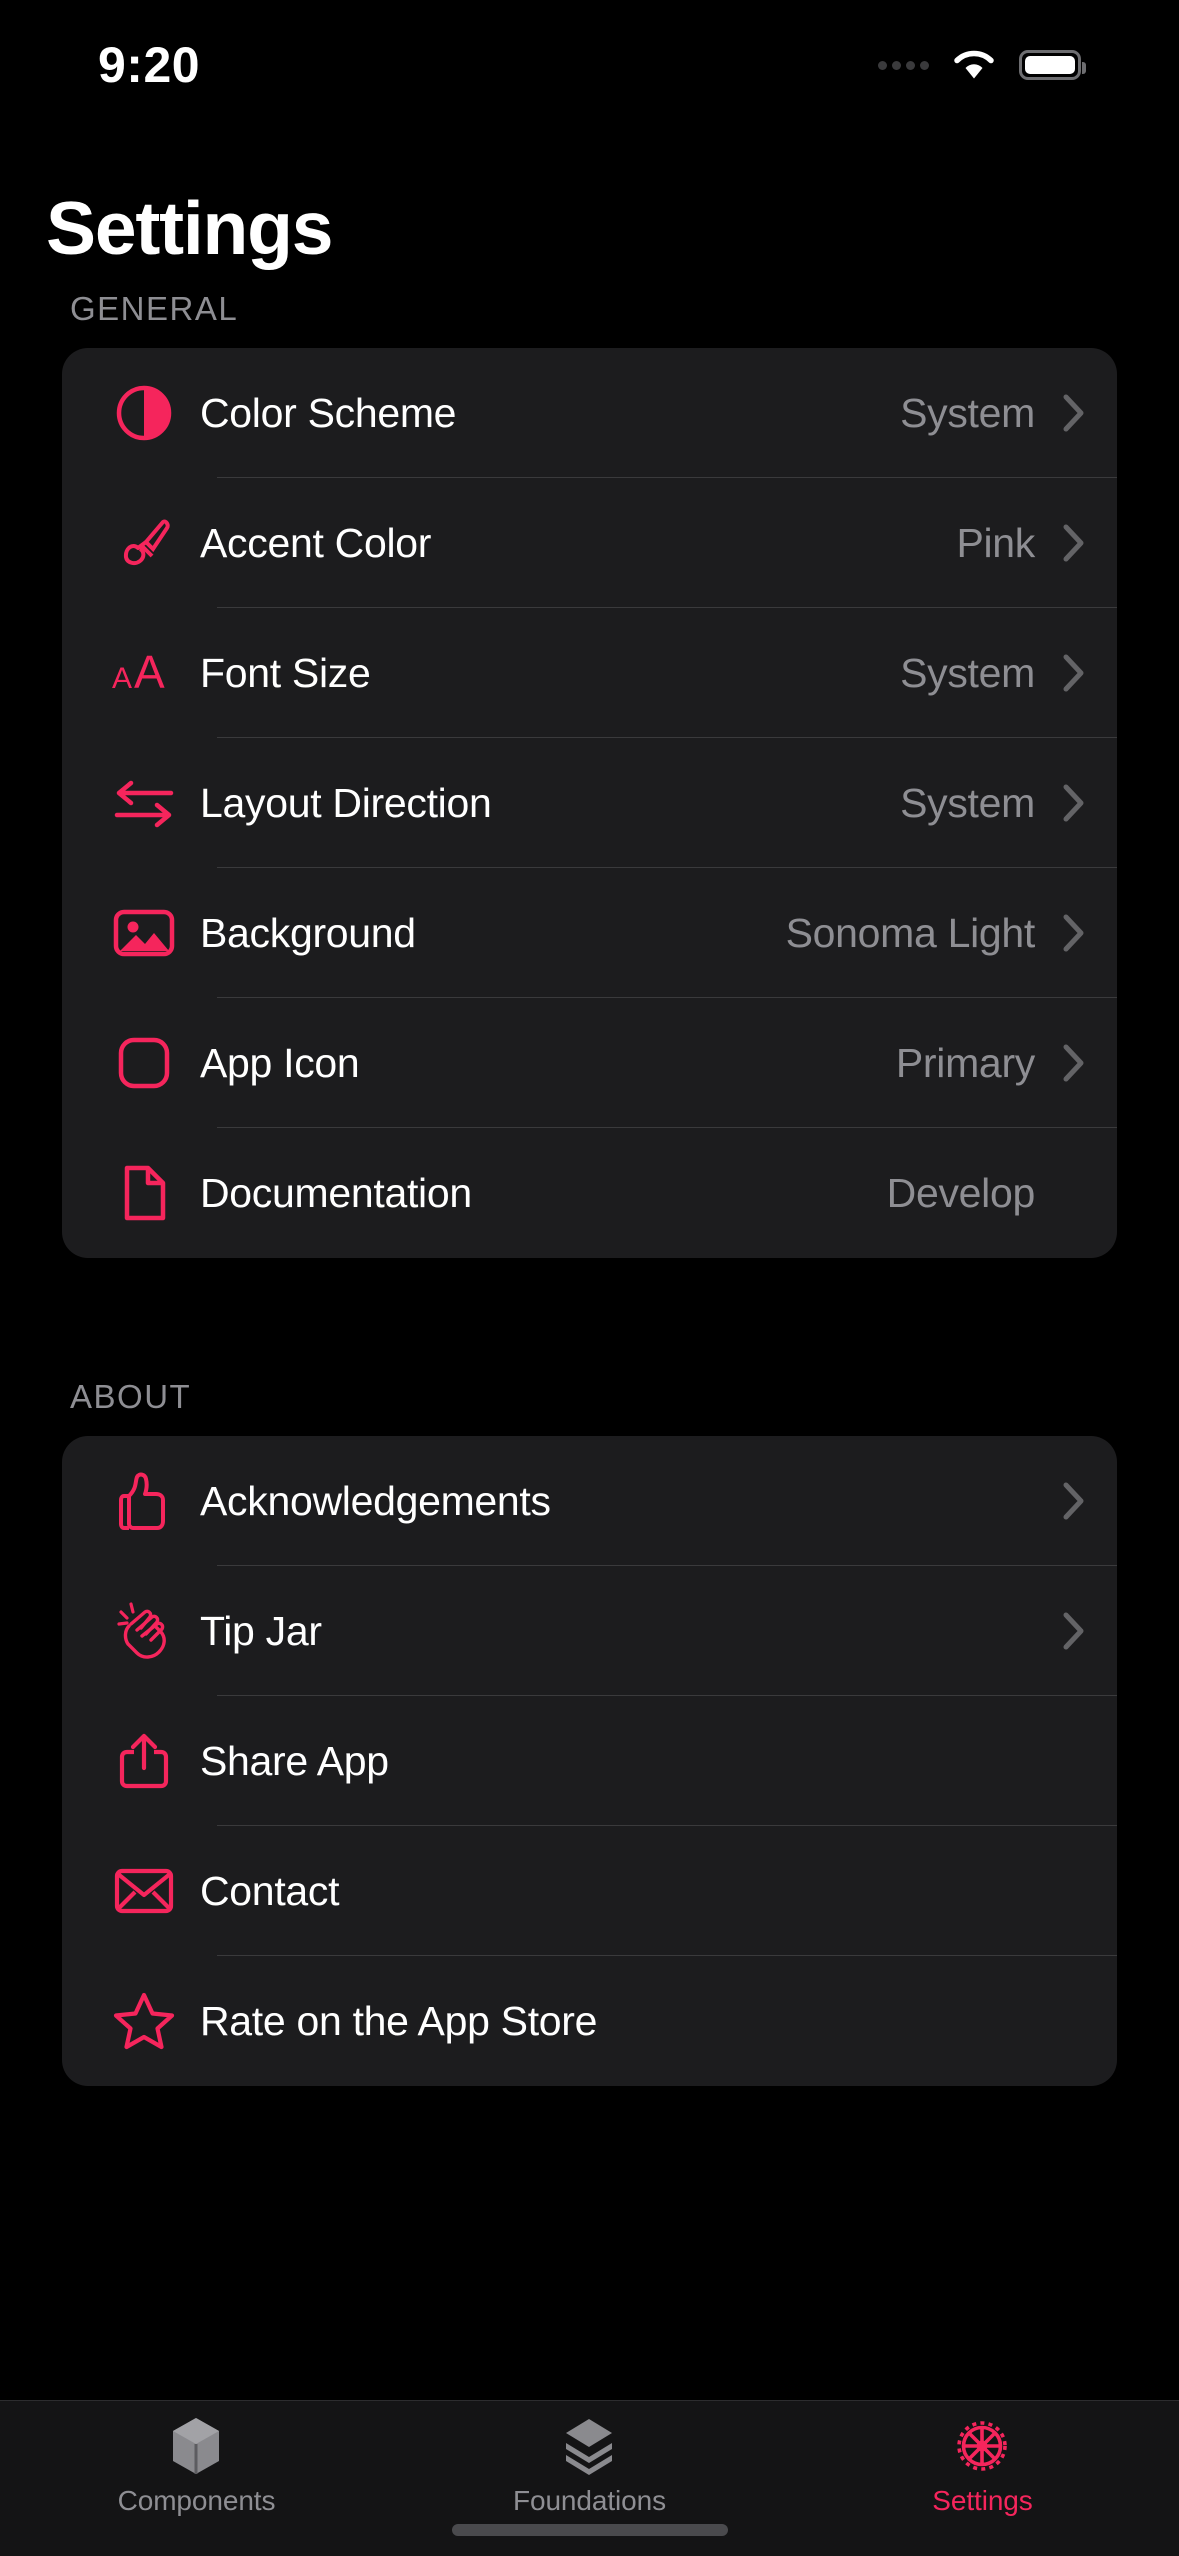  I want to click on status-bar-indicators, so click(982, 65).